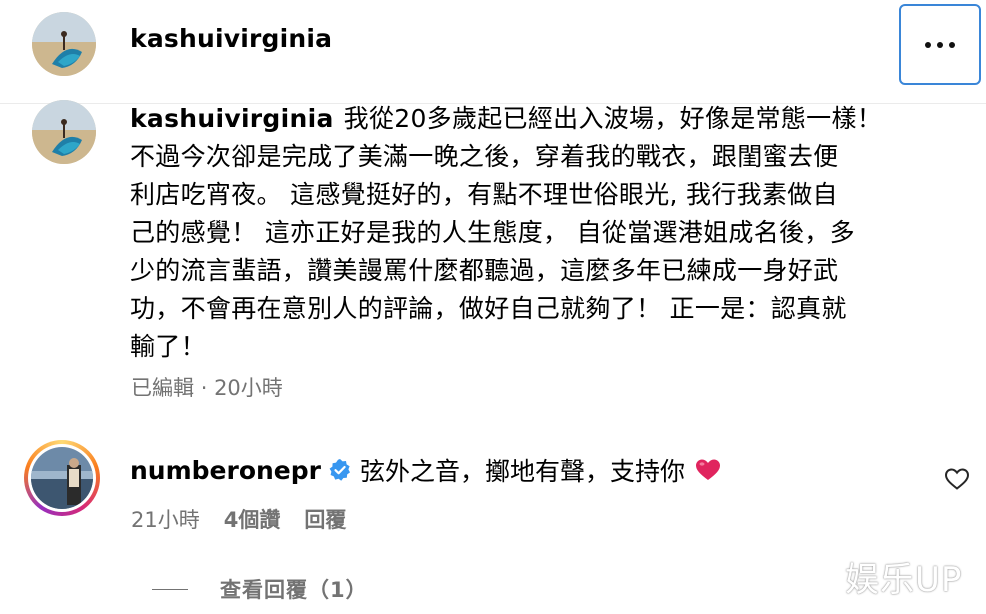  What do you see at coordinates (252, 519) in the screenshot?
I see `comment-likes: 4個讚` at bounding box center [252, 519].